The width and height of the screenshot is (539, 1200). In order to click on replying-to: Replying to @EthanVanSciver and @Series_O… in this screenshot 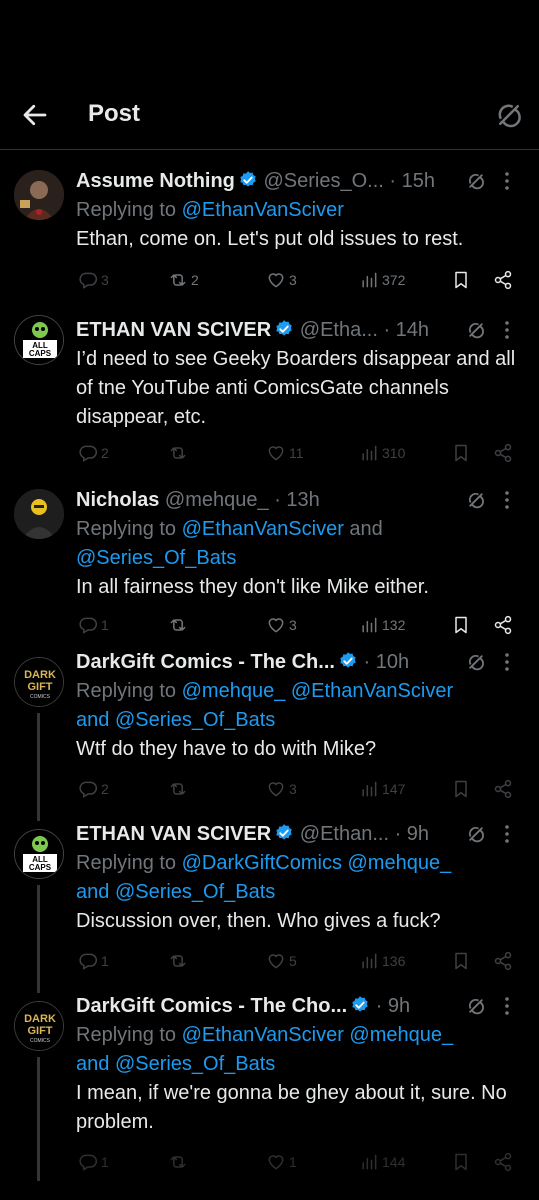, I will do `click(301, 544)`.